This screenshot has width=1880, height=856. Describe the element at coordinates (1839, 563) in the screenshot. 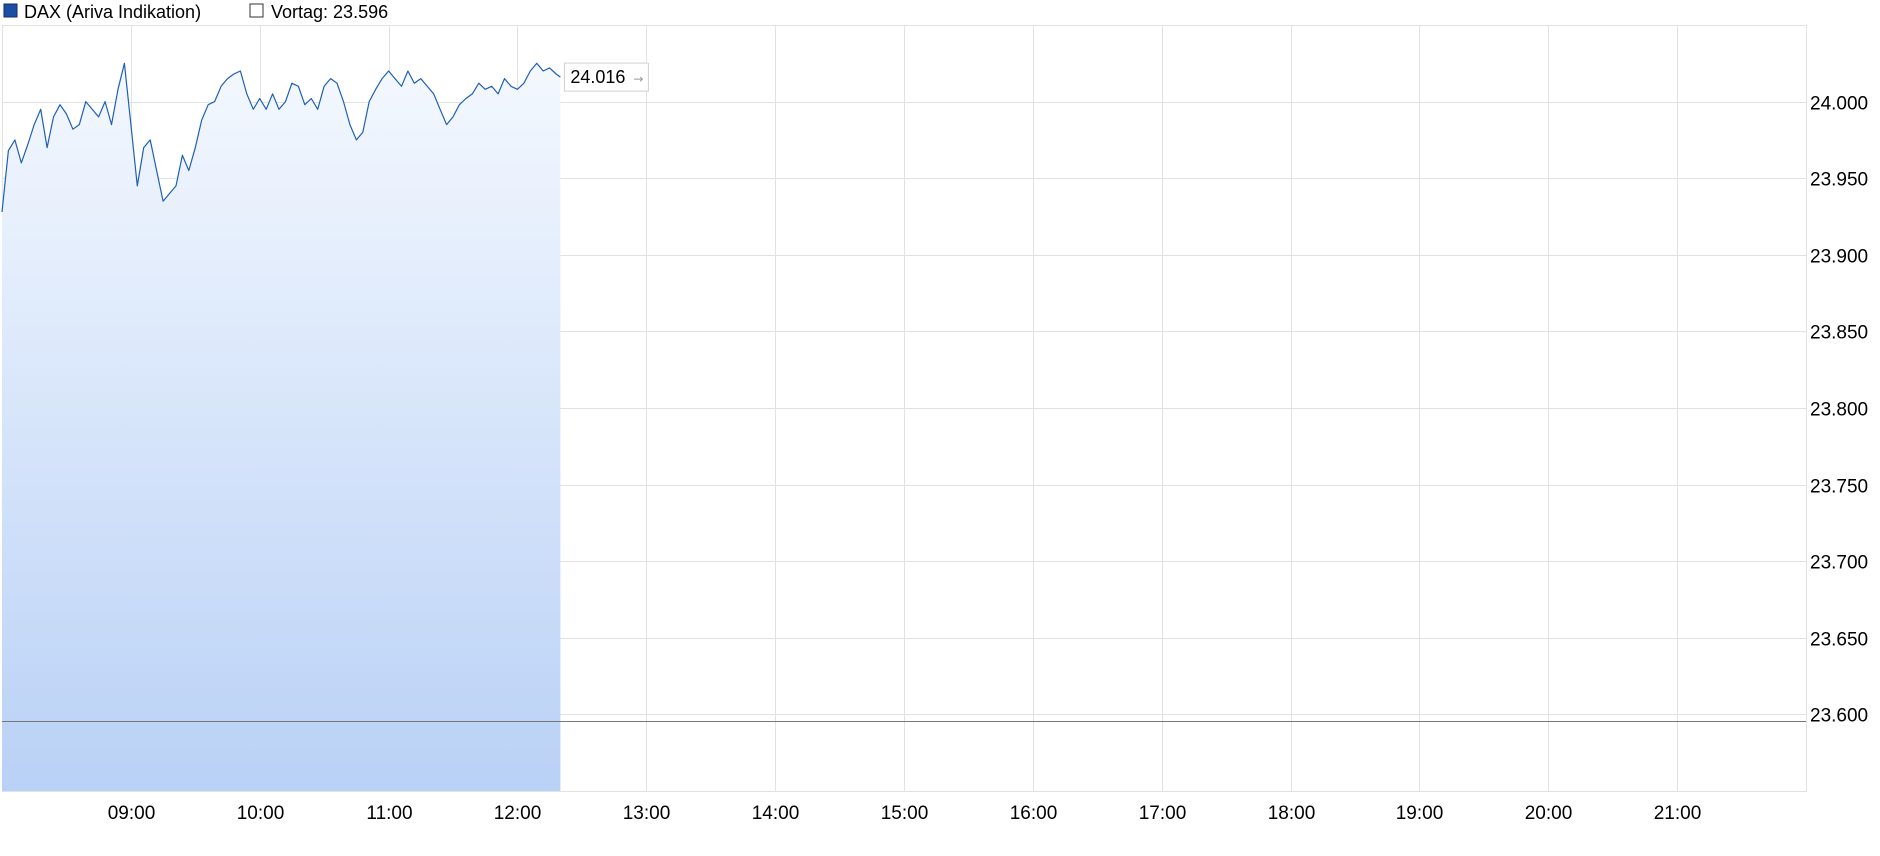

I see `y-tick-label: 23.700` at that location.